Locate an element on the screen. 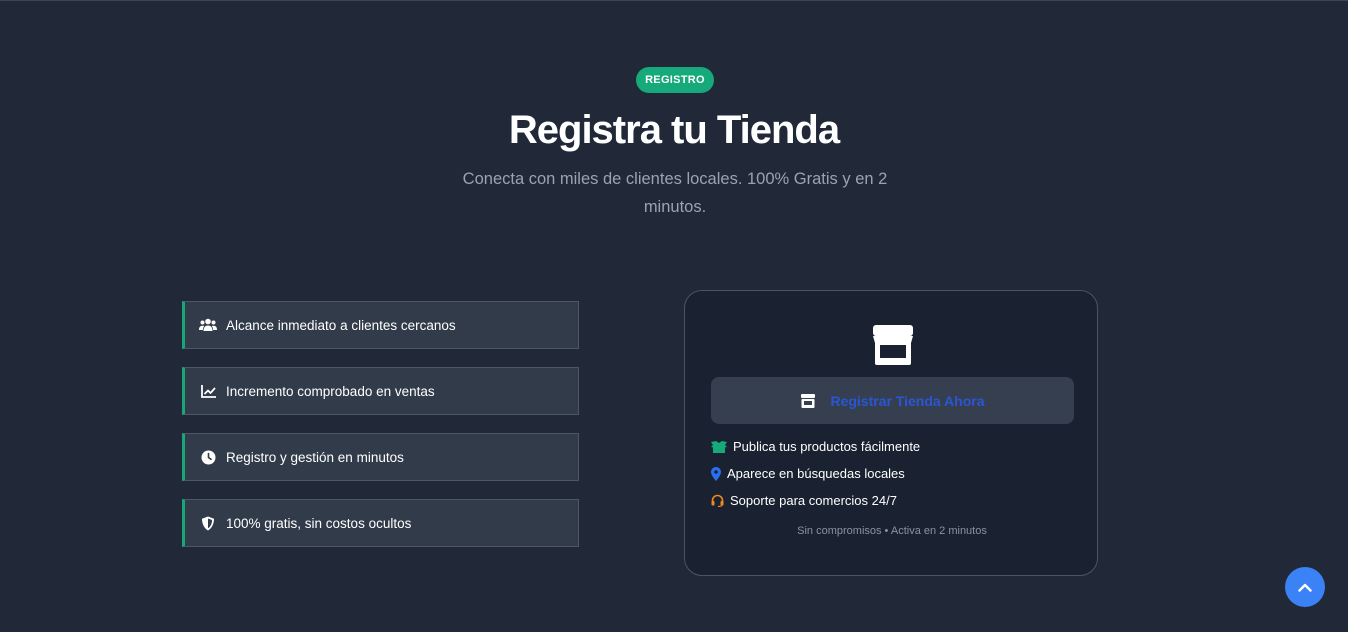  headset-icon is located at coordinates (717, 501).